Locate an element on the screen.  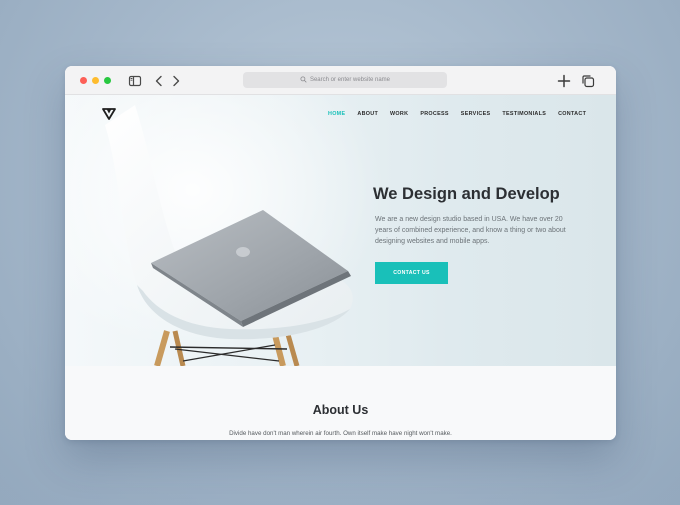
sidebar-icon is located at coordinates (135, 81).